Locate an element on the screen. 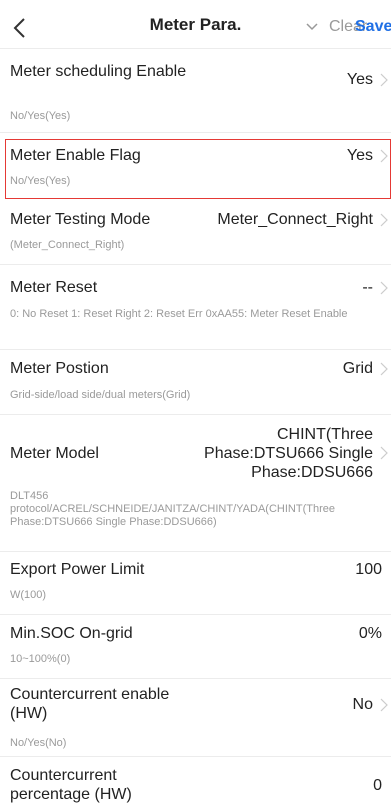  setting-hint: Grid-side/load side/dual meters(Grid) is located at coordinates (100, 395).